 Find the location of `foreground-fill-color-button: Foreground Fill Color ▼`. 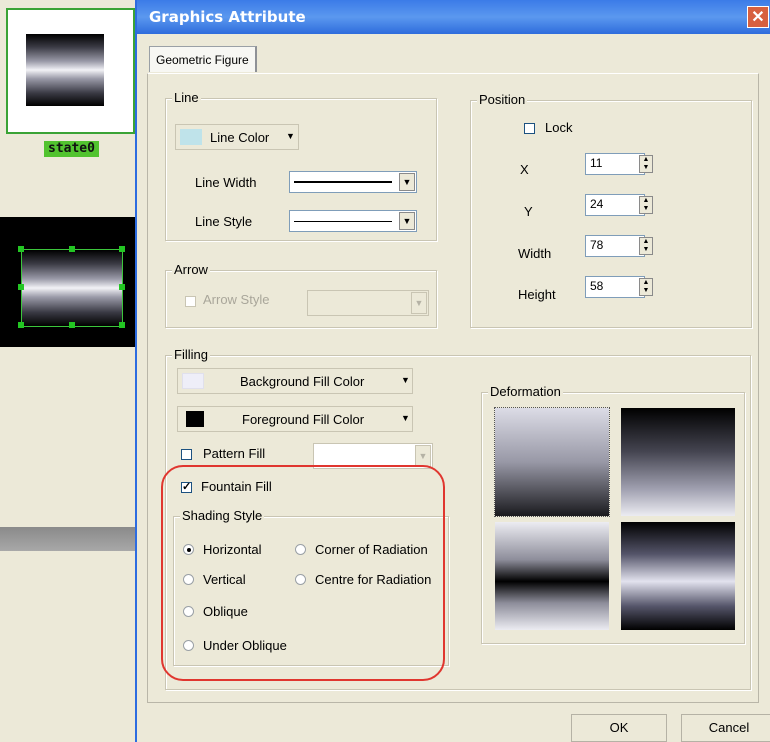

foreground-fill-color-button: Foreground Fill Color ▼ is located at coordinates (295, 419).